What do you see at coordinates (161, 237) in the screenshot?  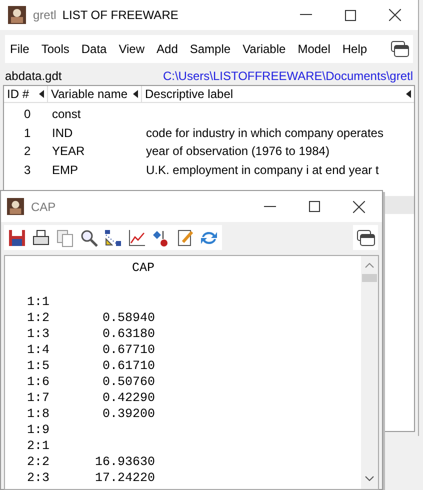 I see `diamond-icon` at bounding box center [161, 237].